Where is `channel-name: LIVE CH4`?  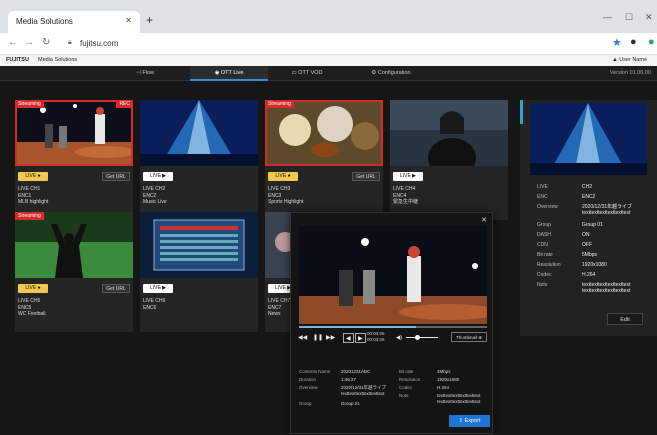 channel-name: LIVE CH4 is located at coordinates (404, 189).